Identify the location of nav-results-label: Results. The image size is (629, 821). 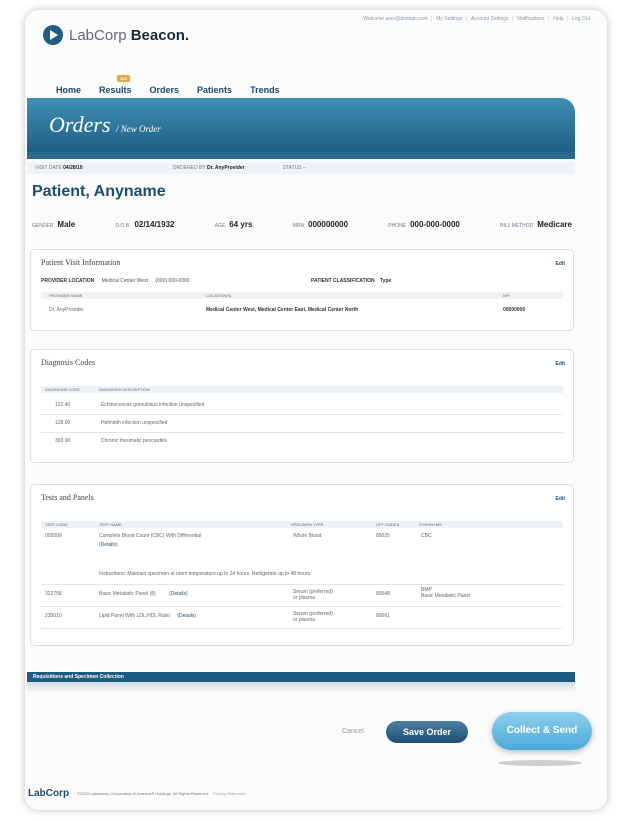
(115, 90).